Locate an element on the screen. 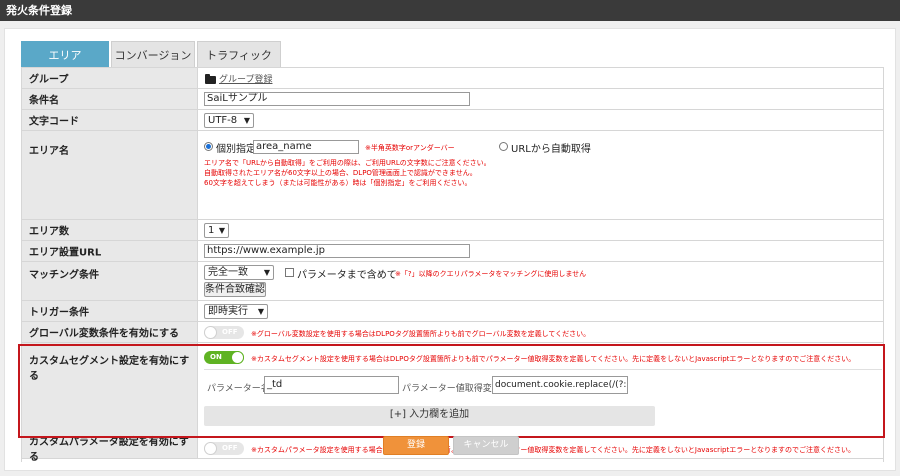 This screenshot has width=900, height=476. window-title: 発火条件登録 is located at coordinates (450, 10).